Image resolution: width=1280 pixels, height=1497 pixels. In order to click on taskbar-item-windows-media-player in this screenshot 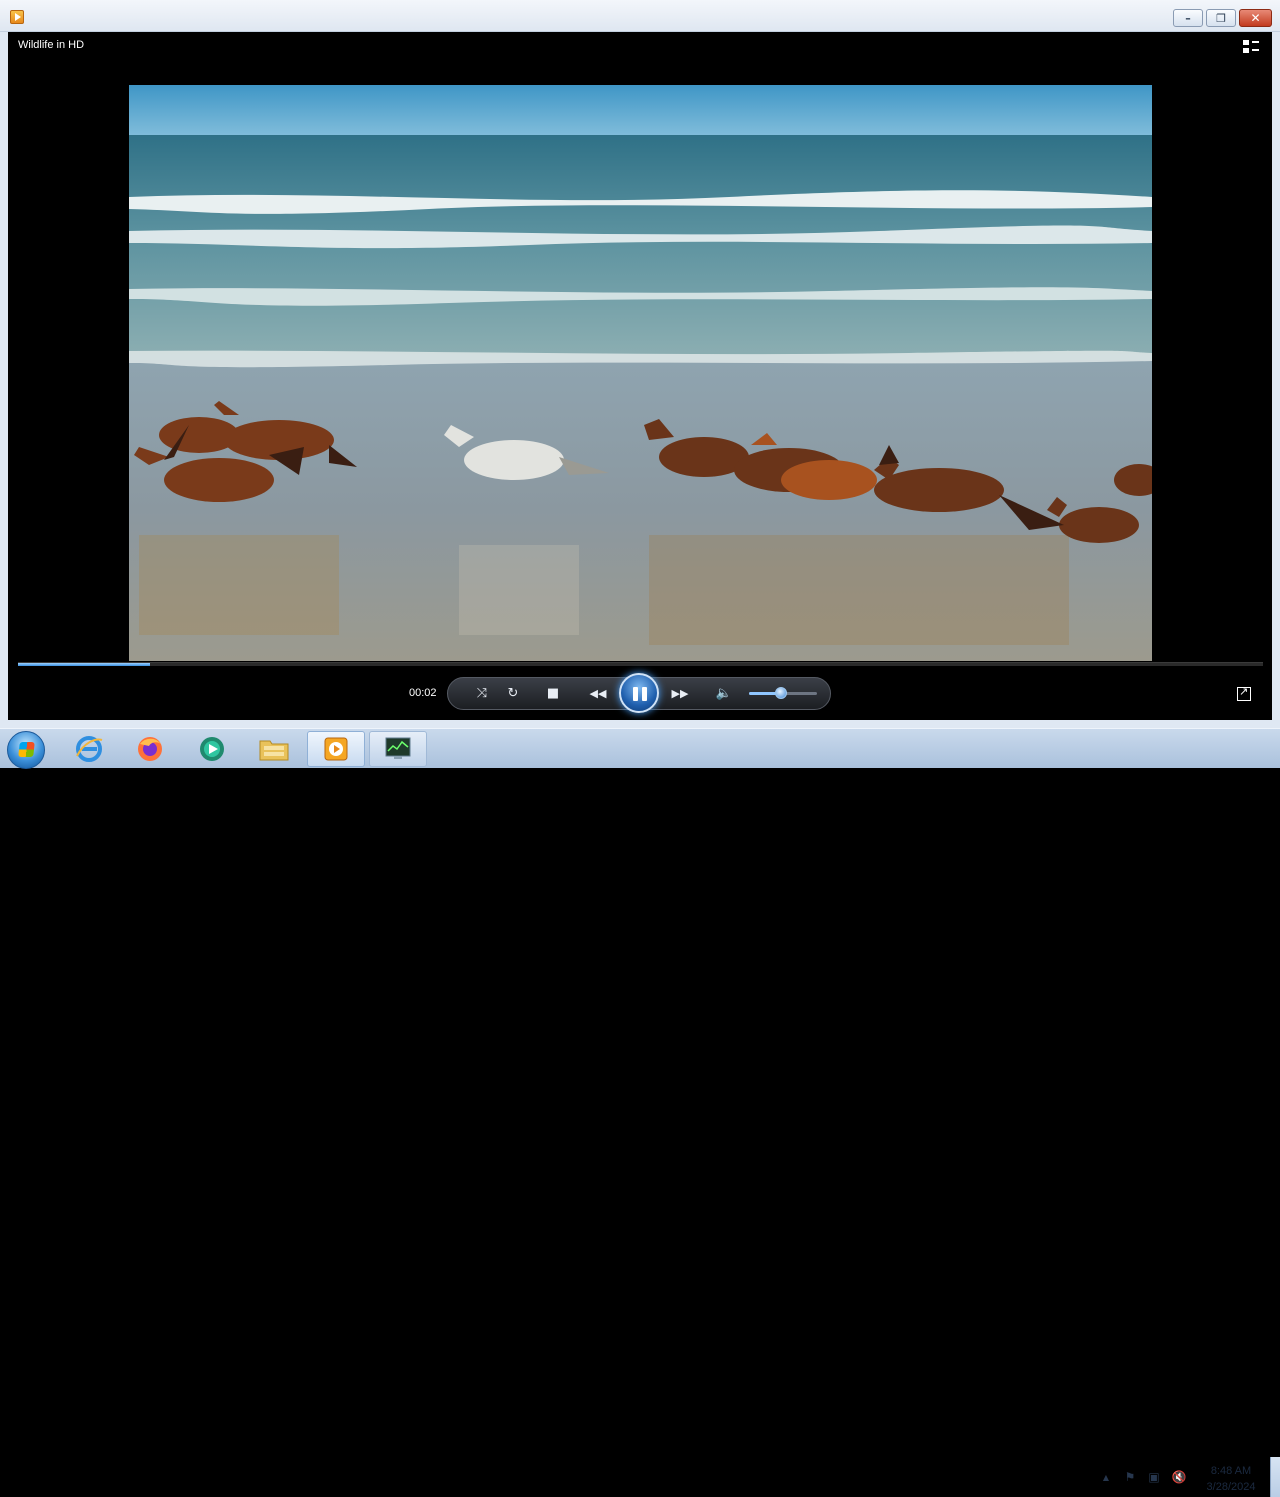, I will do `click(336, 749)`.